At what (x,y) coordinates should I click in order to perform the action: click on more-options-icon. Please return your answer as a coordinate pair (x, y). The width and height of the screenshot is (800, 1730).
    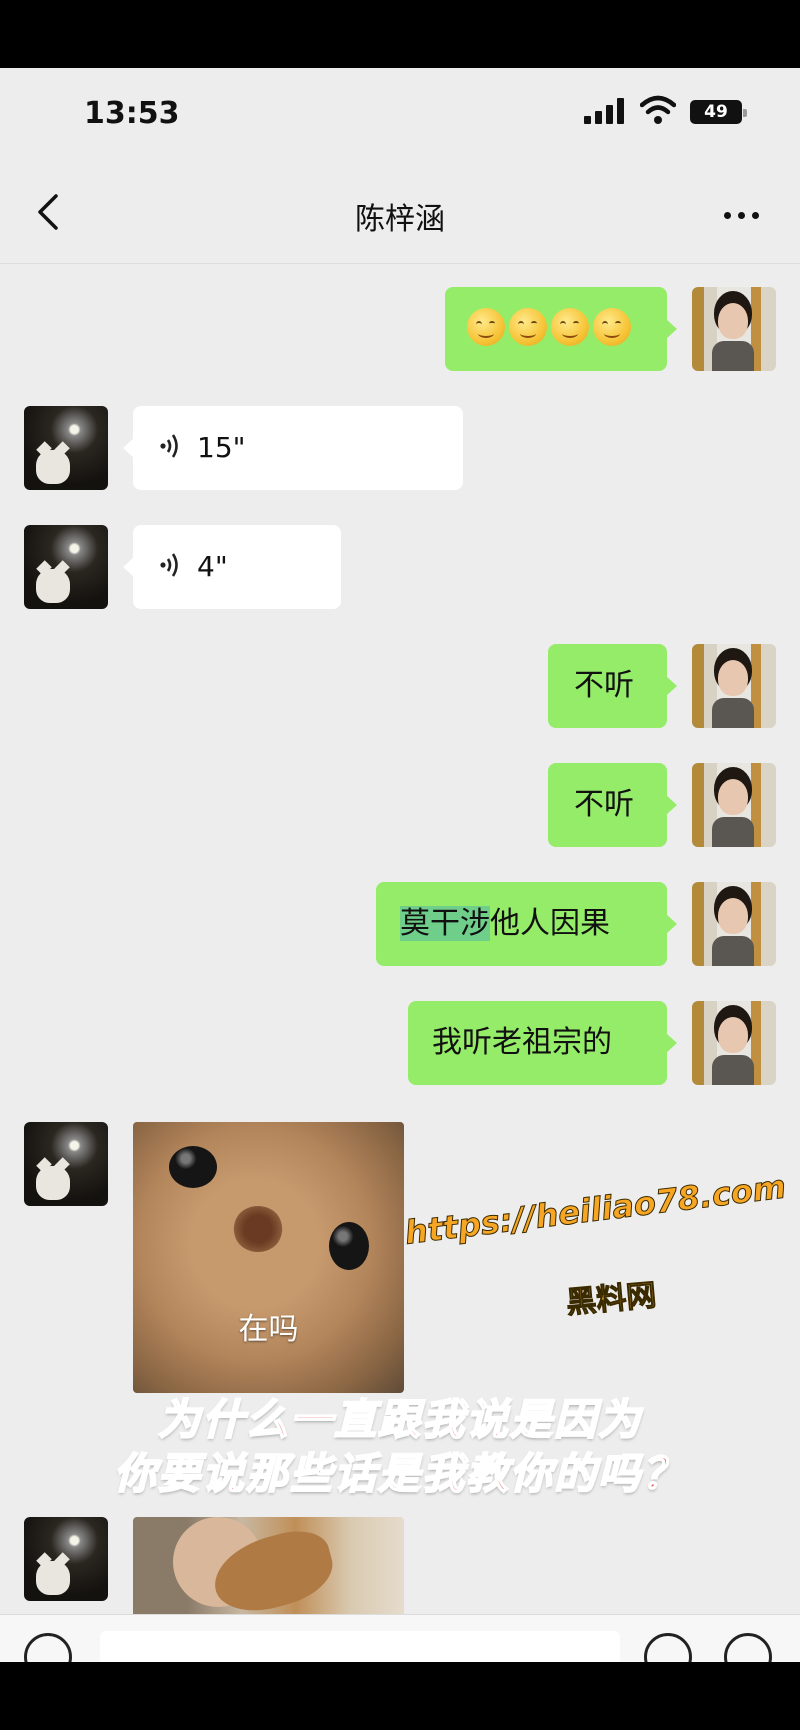
    Looking at the image, I should click on (742, 214).